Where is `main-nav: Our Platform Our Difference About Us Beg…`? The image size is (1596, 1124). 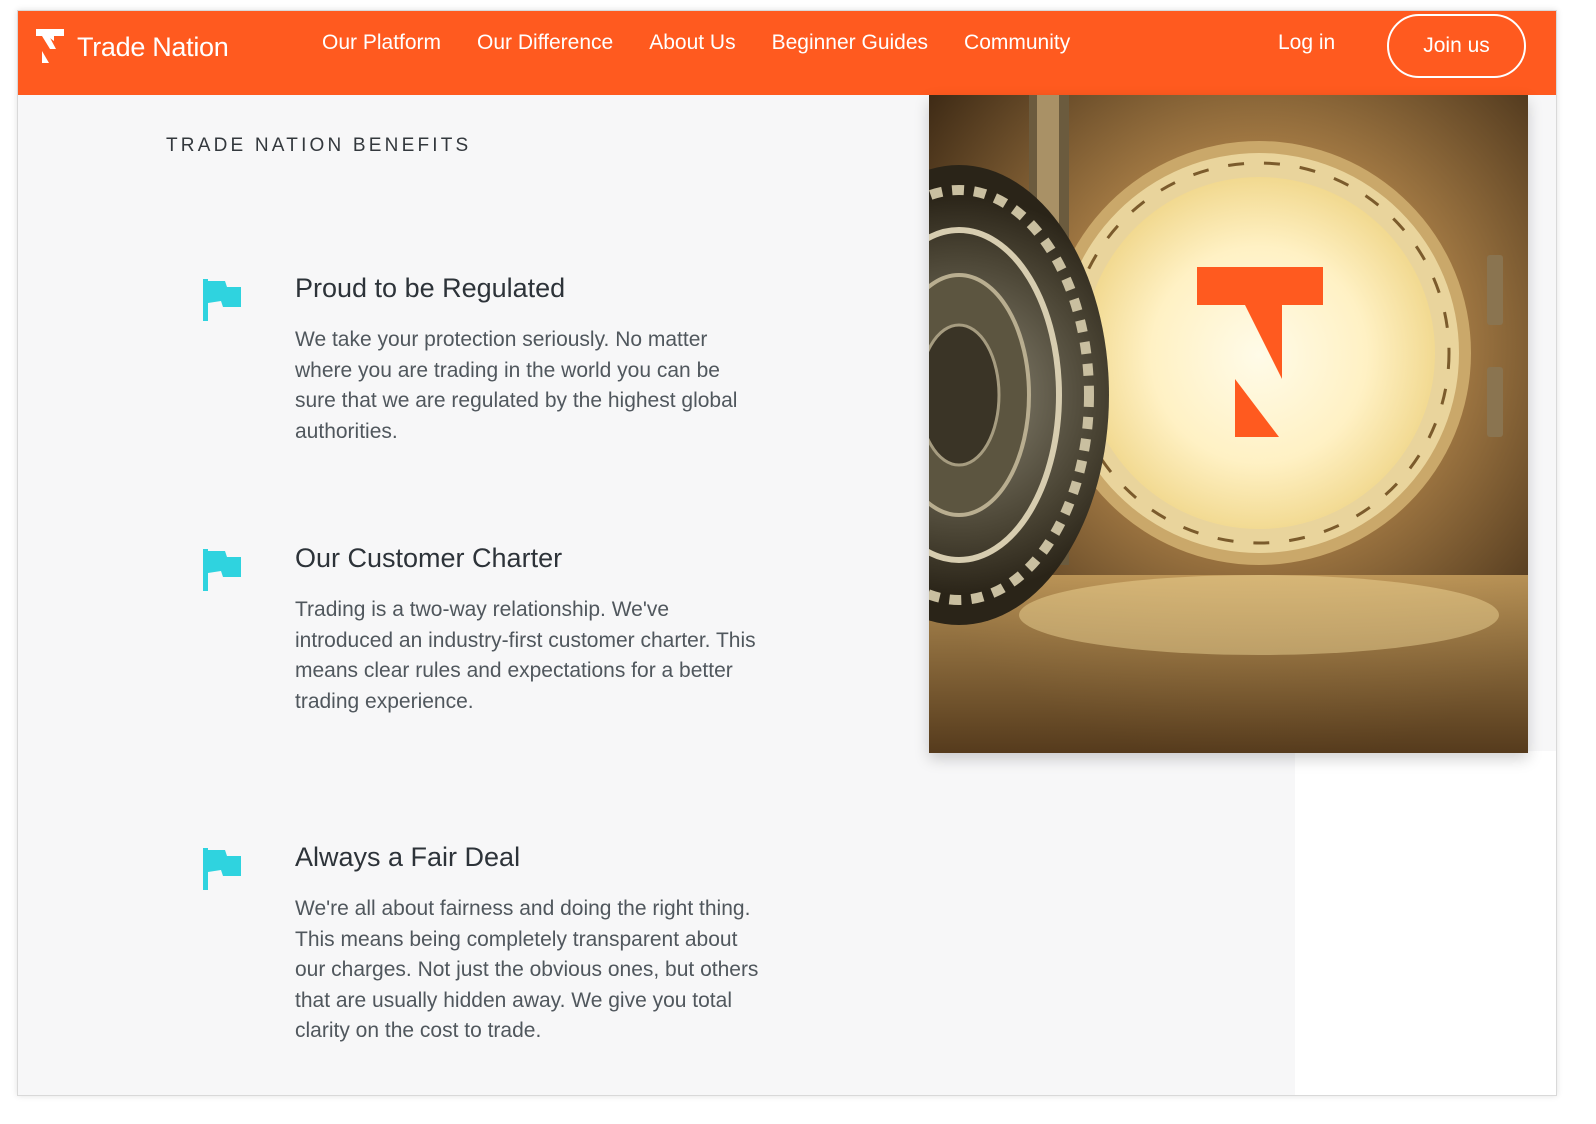 main-nav: Our Platform Our Difference About Us Beg… is located at coordinates (714, 43).